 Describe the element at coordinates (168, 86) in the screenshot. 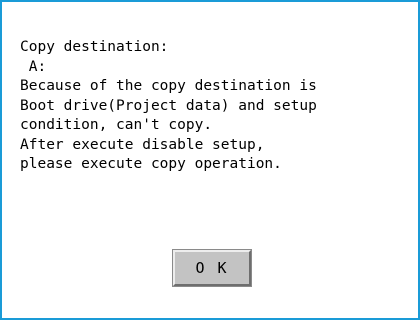

I see `message-line-reason-1: Because of the copy destination is` at that location.